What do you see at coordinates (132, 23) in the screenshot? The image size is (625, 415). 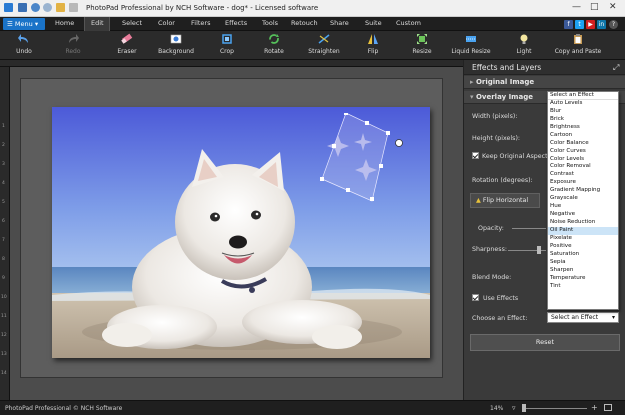 I see `tab-select: Select` at bounding box center [132, 23].